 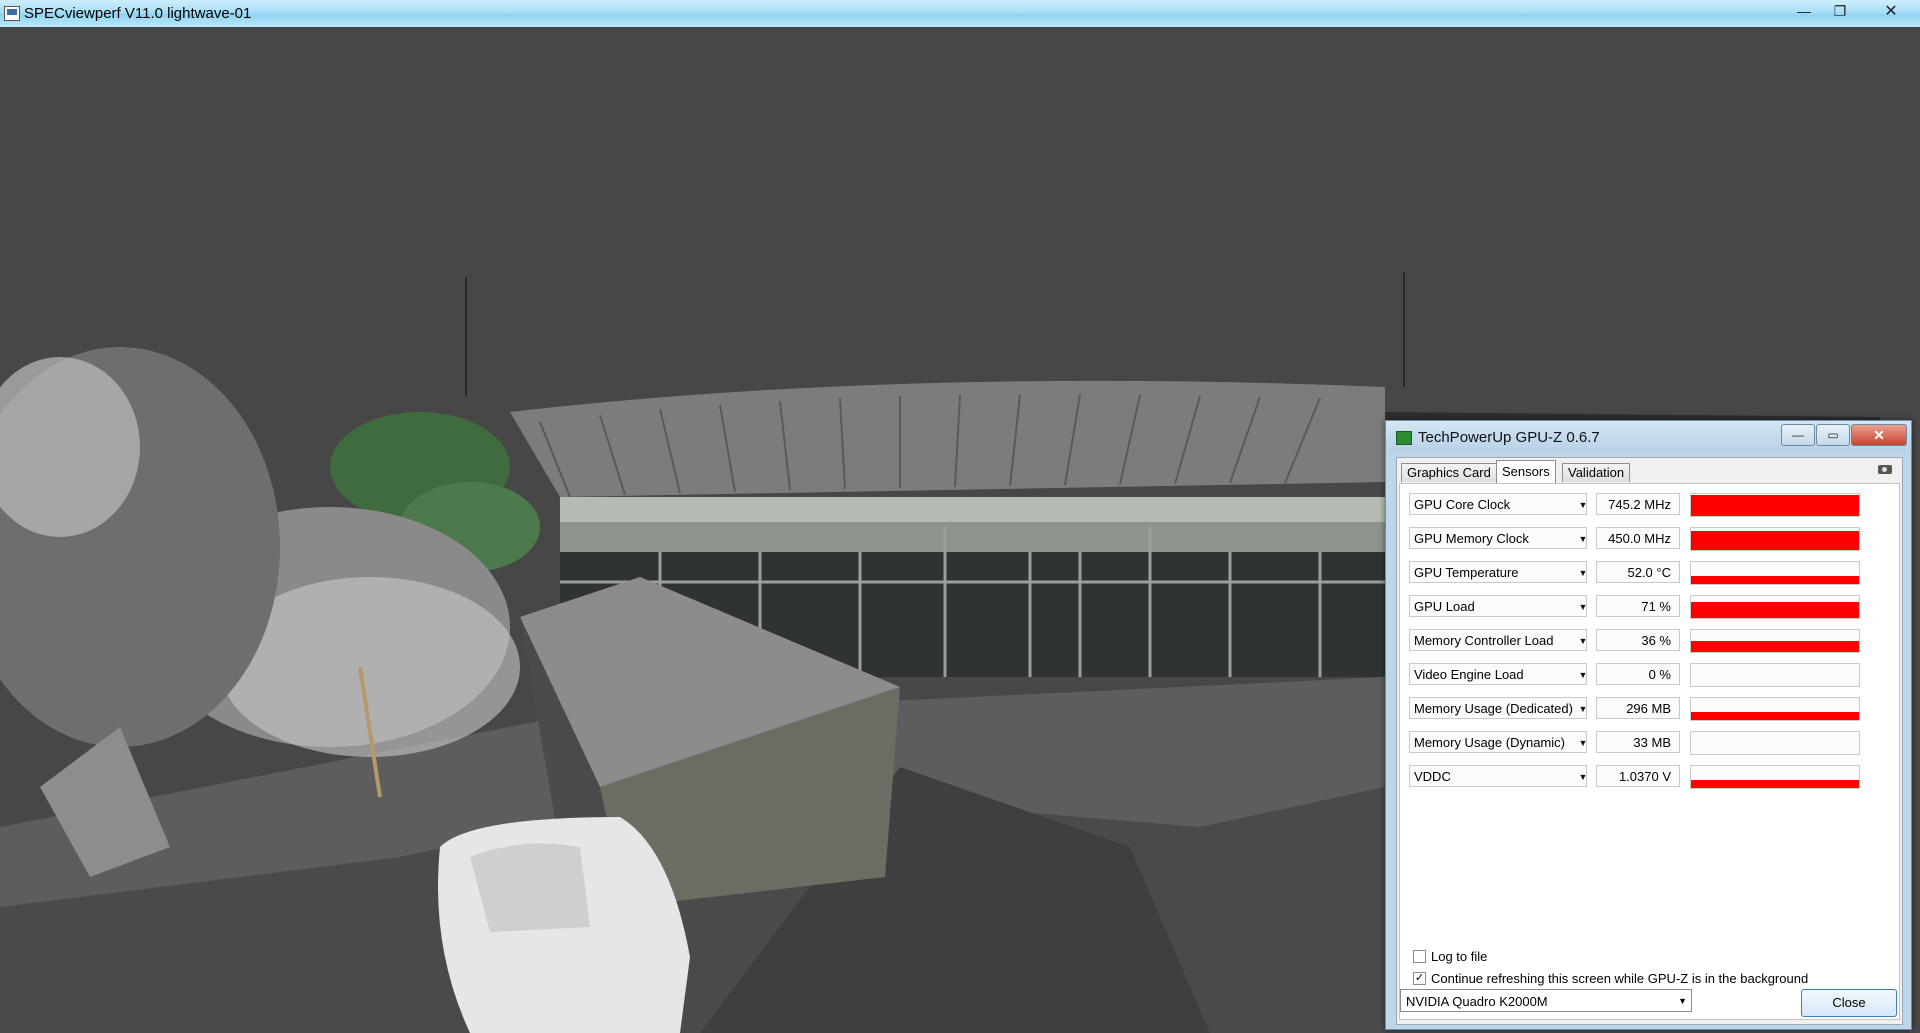 I want to click on sensor-name: Memory Usage (Dedicated), so click(x=1493, y=708).